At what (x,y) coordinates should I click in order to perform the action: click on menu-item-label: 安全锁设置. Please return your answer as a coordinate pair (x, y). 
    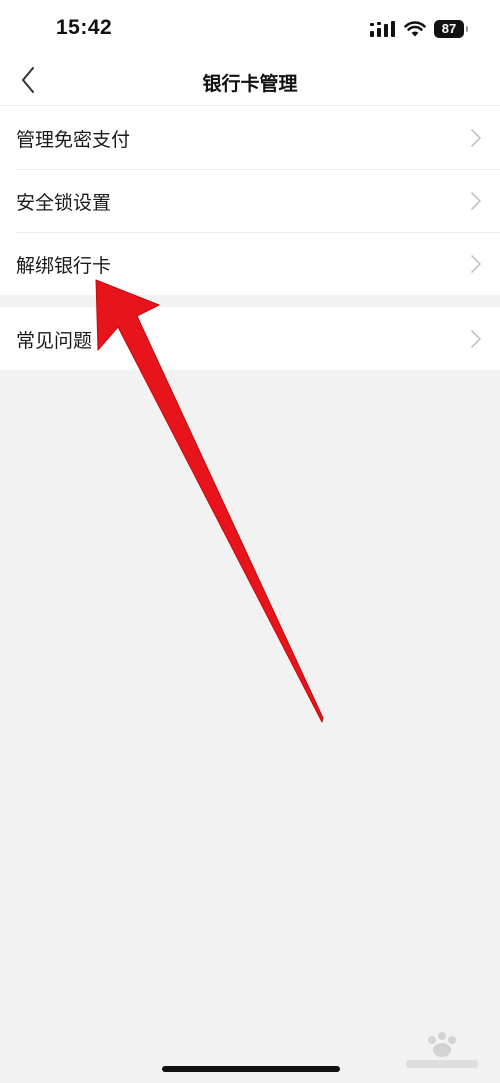
    Looking at the image, I should click on (64, 203).